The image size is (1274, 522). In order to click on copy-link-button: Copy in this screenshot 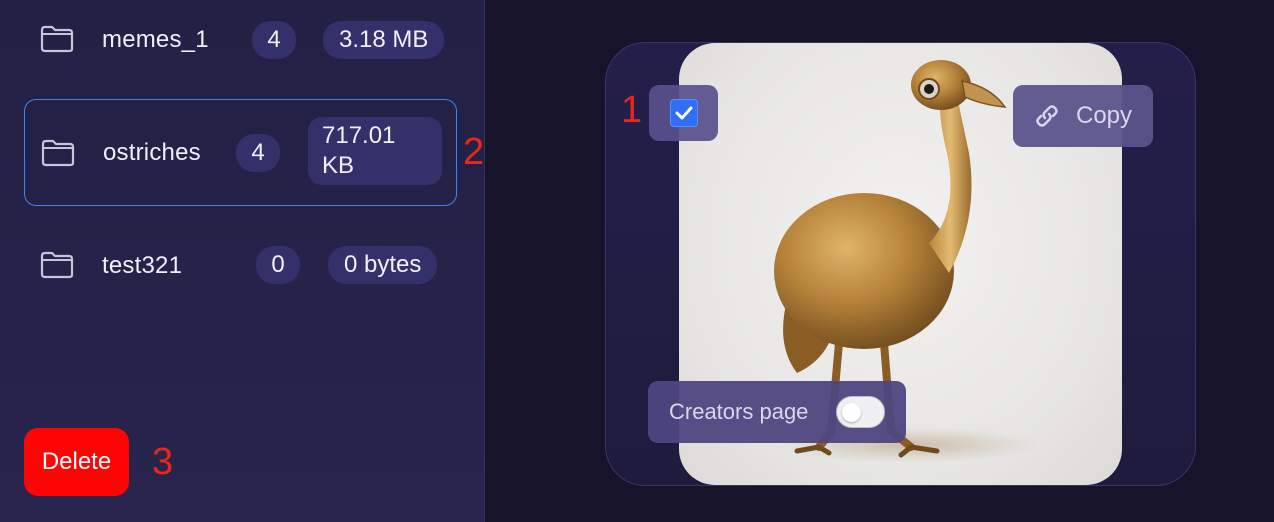, I will do `click(1083, 116)`.